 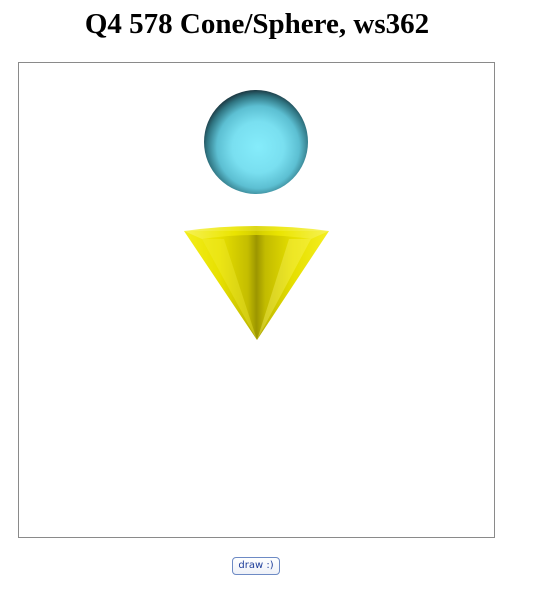 I want to click on scene-drawing, so click(x=256, y=215).